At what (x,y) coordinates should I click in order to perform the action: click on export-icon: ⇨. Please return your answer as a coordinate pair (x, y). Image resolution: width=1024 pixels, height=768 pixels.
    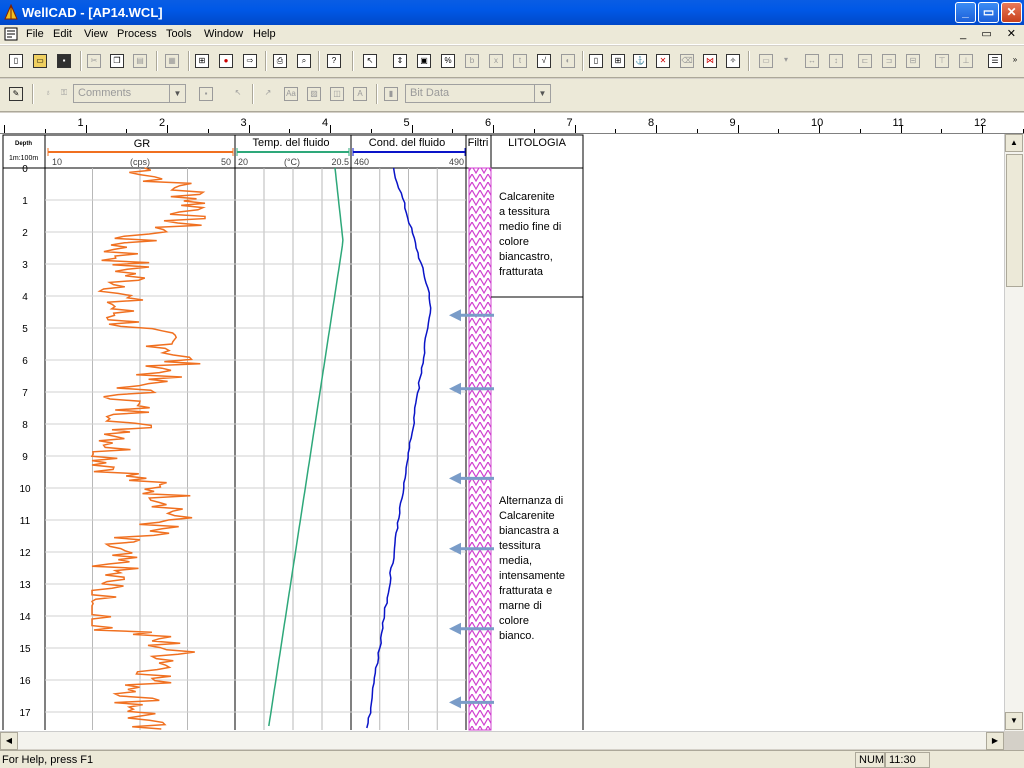
    Looking at the image, I should click on (250, 61).